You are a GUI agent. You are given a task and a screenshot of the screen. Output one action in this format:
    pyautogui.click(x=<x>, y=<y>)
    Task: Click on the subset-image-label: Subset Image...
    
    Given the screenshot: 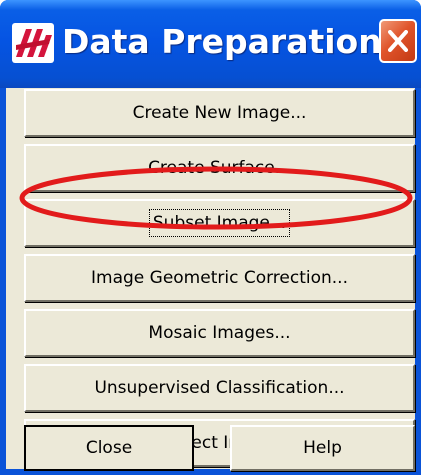 What is the action you would take?
    pyautogui.click(x=219, y=223)
    